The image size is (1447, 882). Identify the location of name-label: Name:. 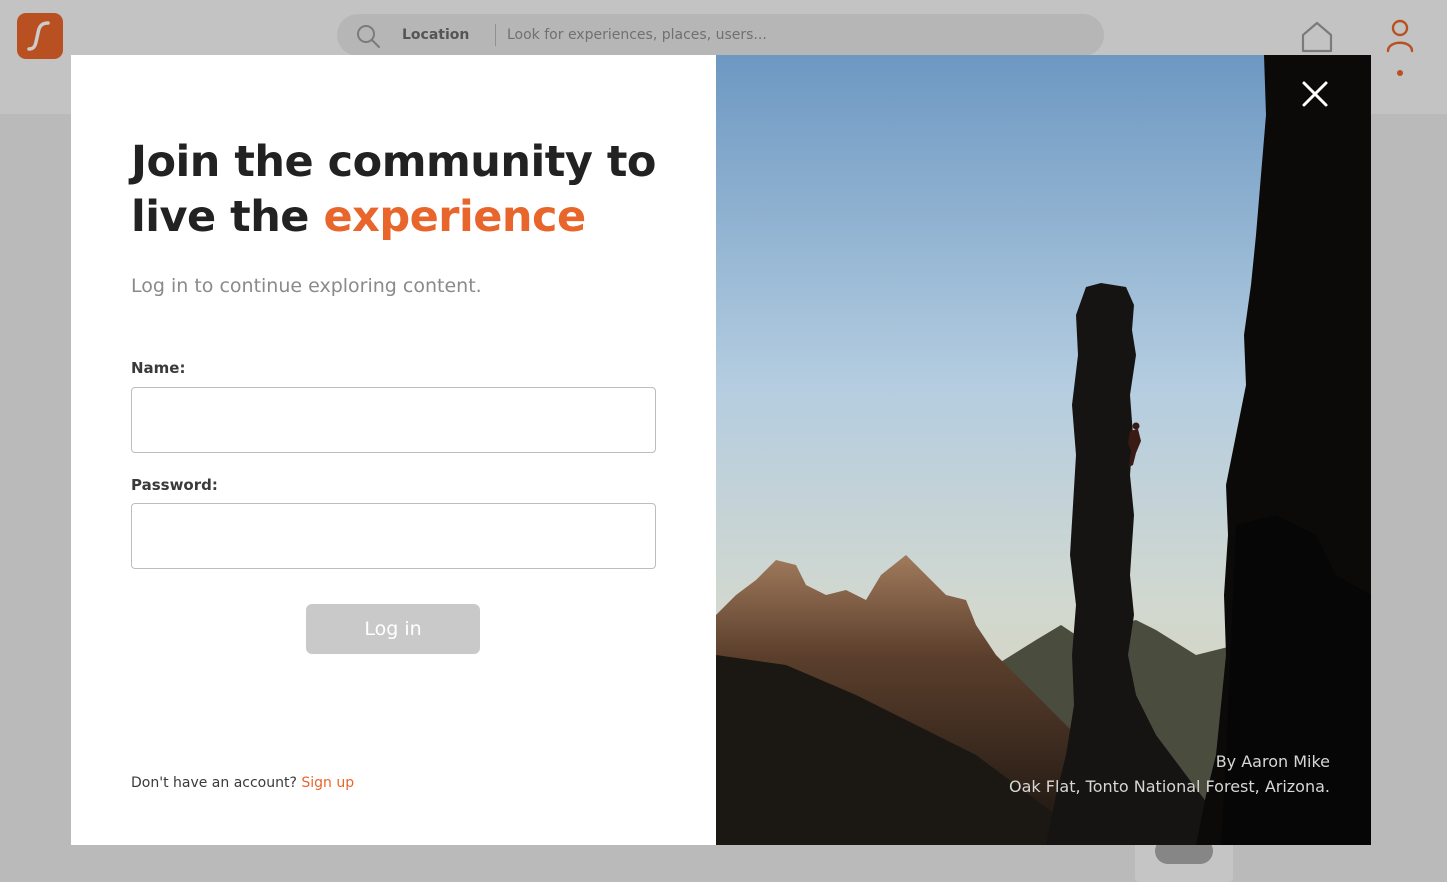
(158, 368).